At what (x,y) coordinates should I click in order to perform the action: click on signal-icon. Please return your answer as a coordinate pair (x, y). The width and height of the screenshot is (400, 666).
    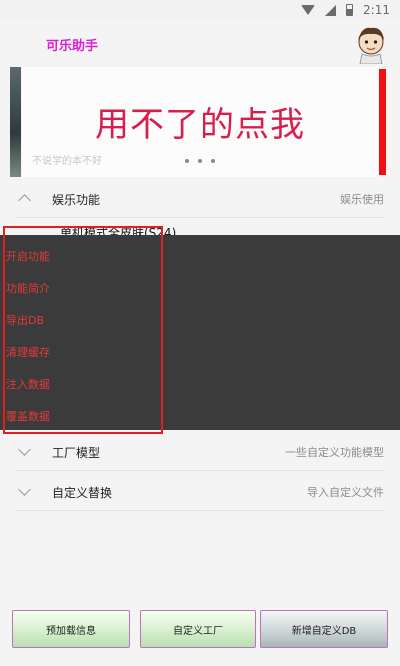
    Looking at the image, I should click on (331, 10).